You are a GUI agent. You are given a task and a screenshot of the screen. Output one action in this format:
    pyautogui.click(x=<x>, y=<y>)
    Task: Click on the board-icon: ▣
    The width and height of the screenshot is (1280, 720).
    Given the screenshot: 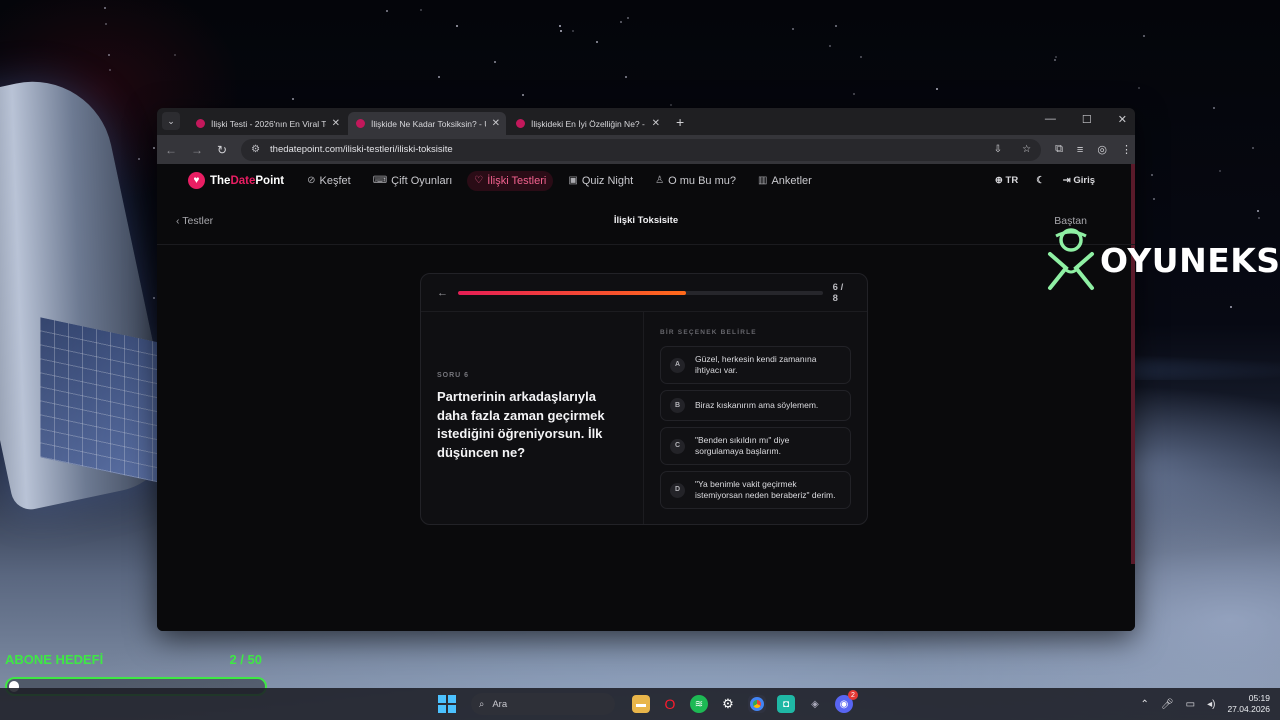 What is the action you would take?
    pyautogui.click(x=573, y=180)
    